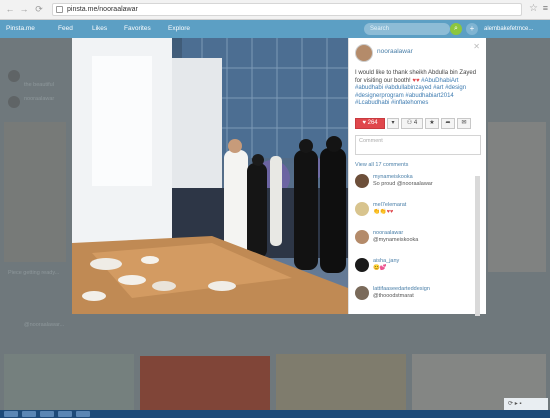 The image size is (550, 418). What do you see at coordinates (417, 214) in the screenshot?
I see `comment-item: mel7elemarat 👏👏♥♥` at bounding box center [417, 214].